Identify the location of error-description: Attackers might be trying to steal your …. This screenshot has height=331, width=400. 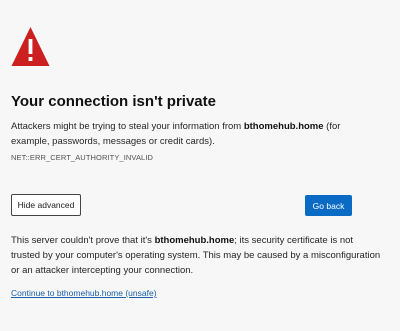
(191, 134).